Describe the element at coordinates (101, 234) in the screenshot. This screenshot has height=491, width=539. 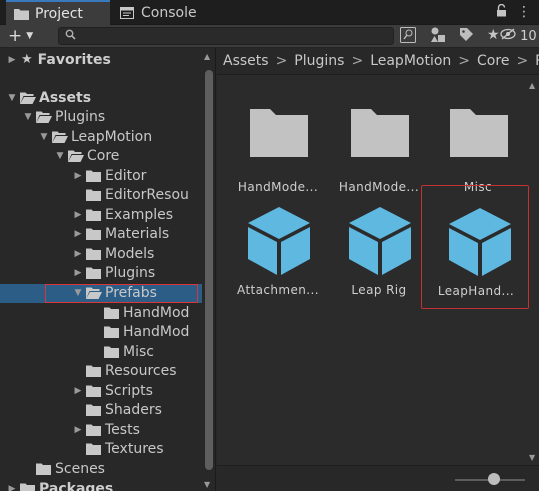
I see `tree-row: ▶ Materials` at that location.